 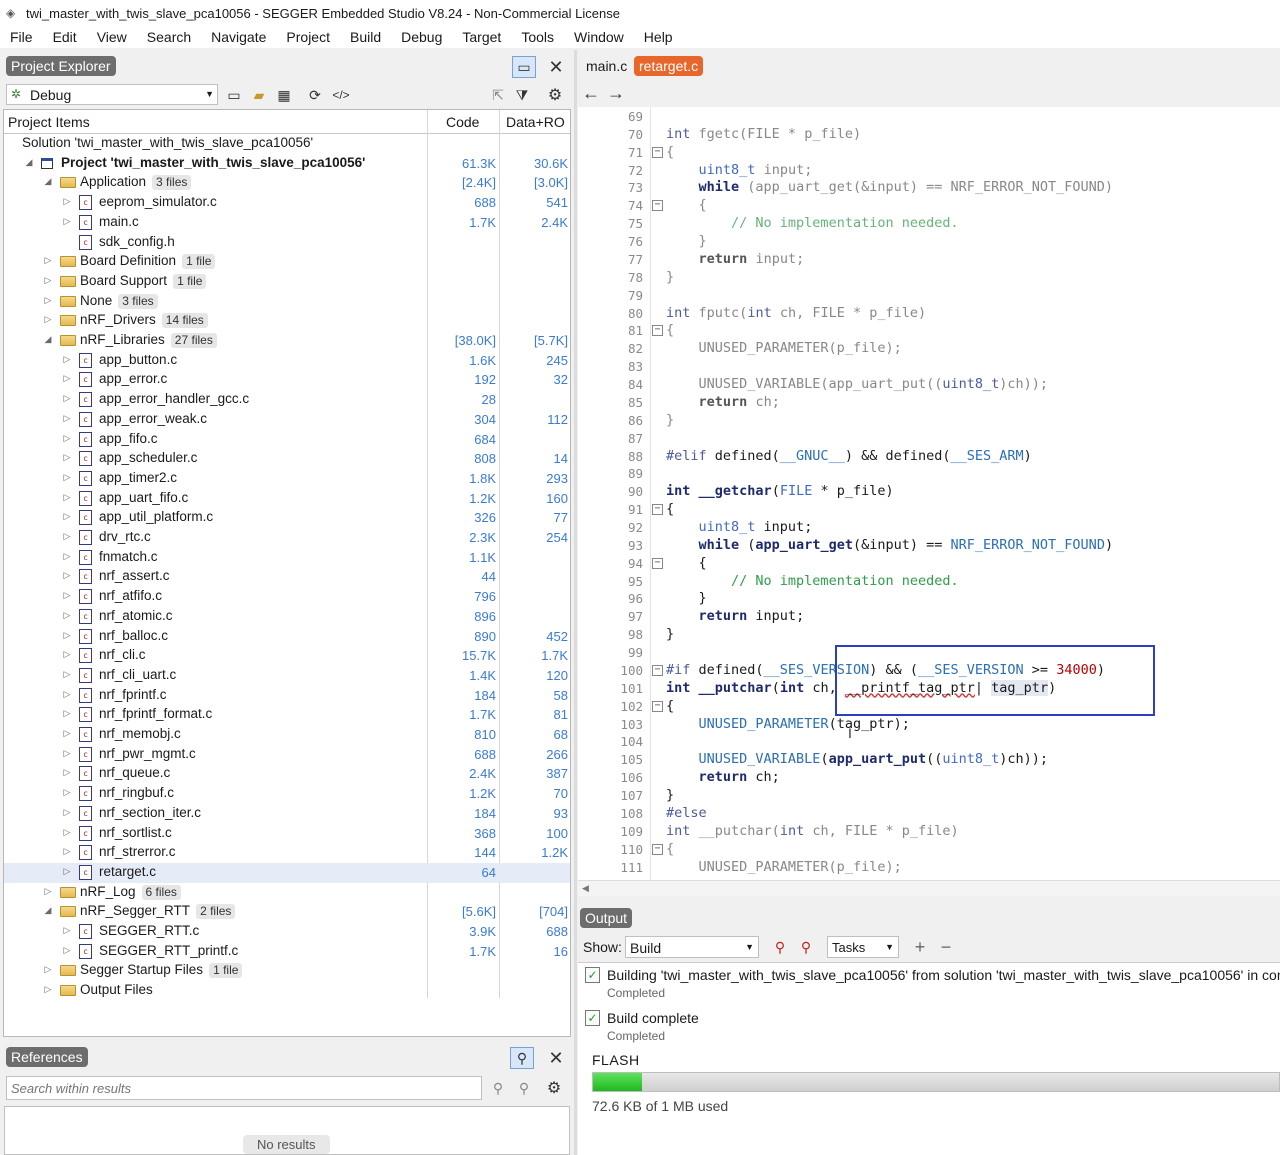 What do you see at coordinates (287, 991) in the screenshot?
I see `tree-item: ▷ Output Files` at bounding box center [287, 991].